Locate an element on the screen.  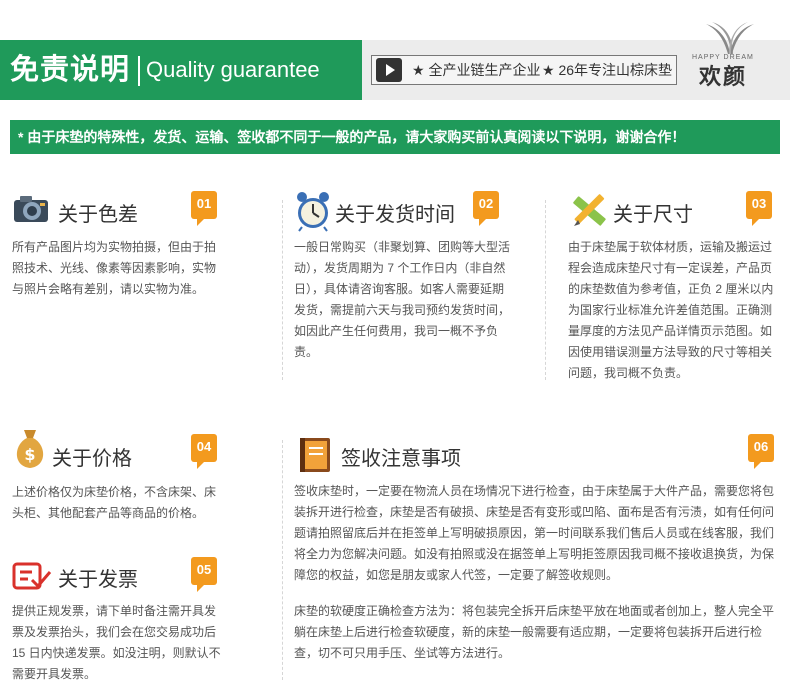
ruler-pencil-icon is located at coordinates (589, 210).